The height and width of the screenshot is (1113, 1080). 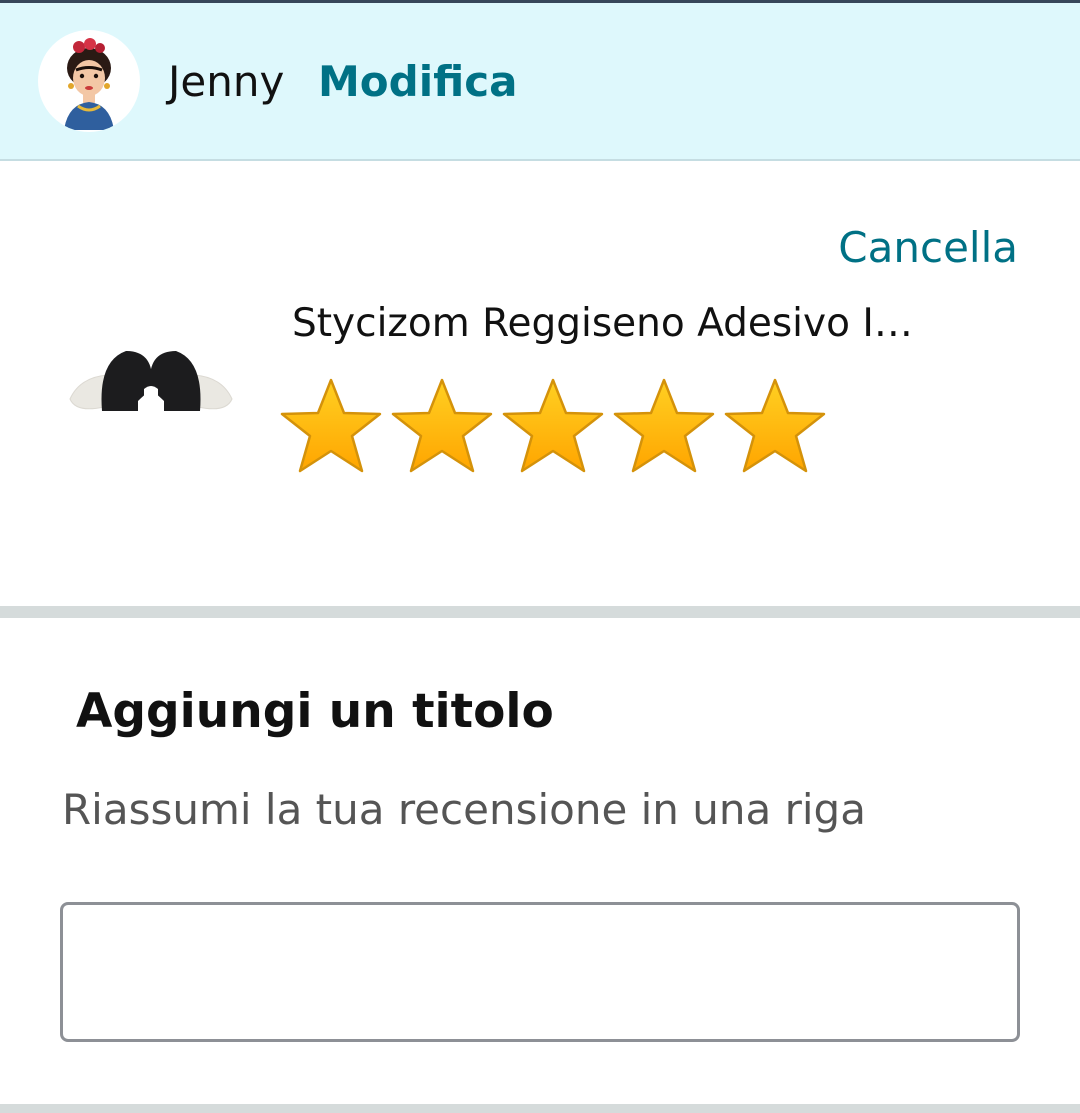 I want to click on cancel-link: Cancella, so click(x=928, y=248).